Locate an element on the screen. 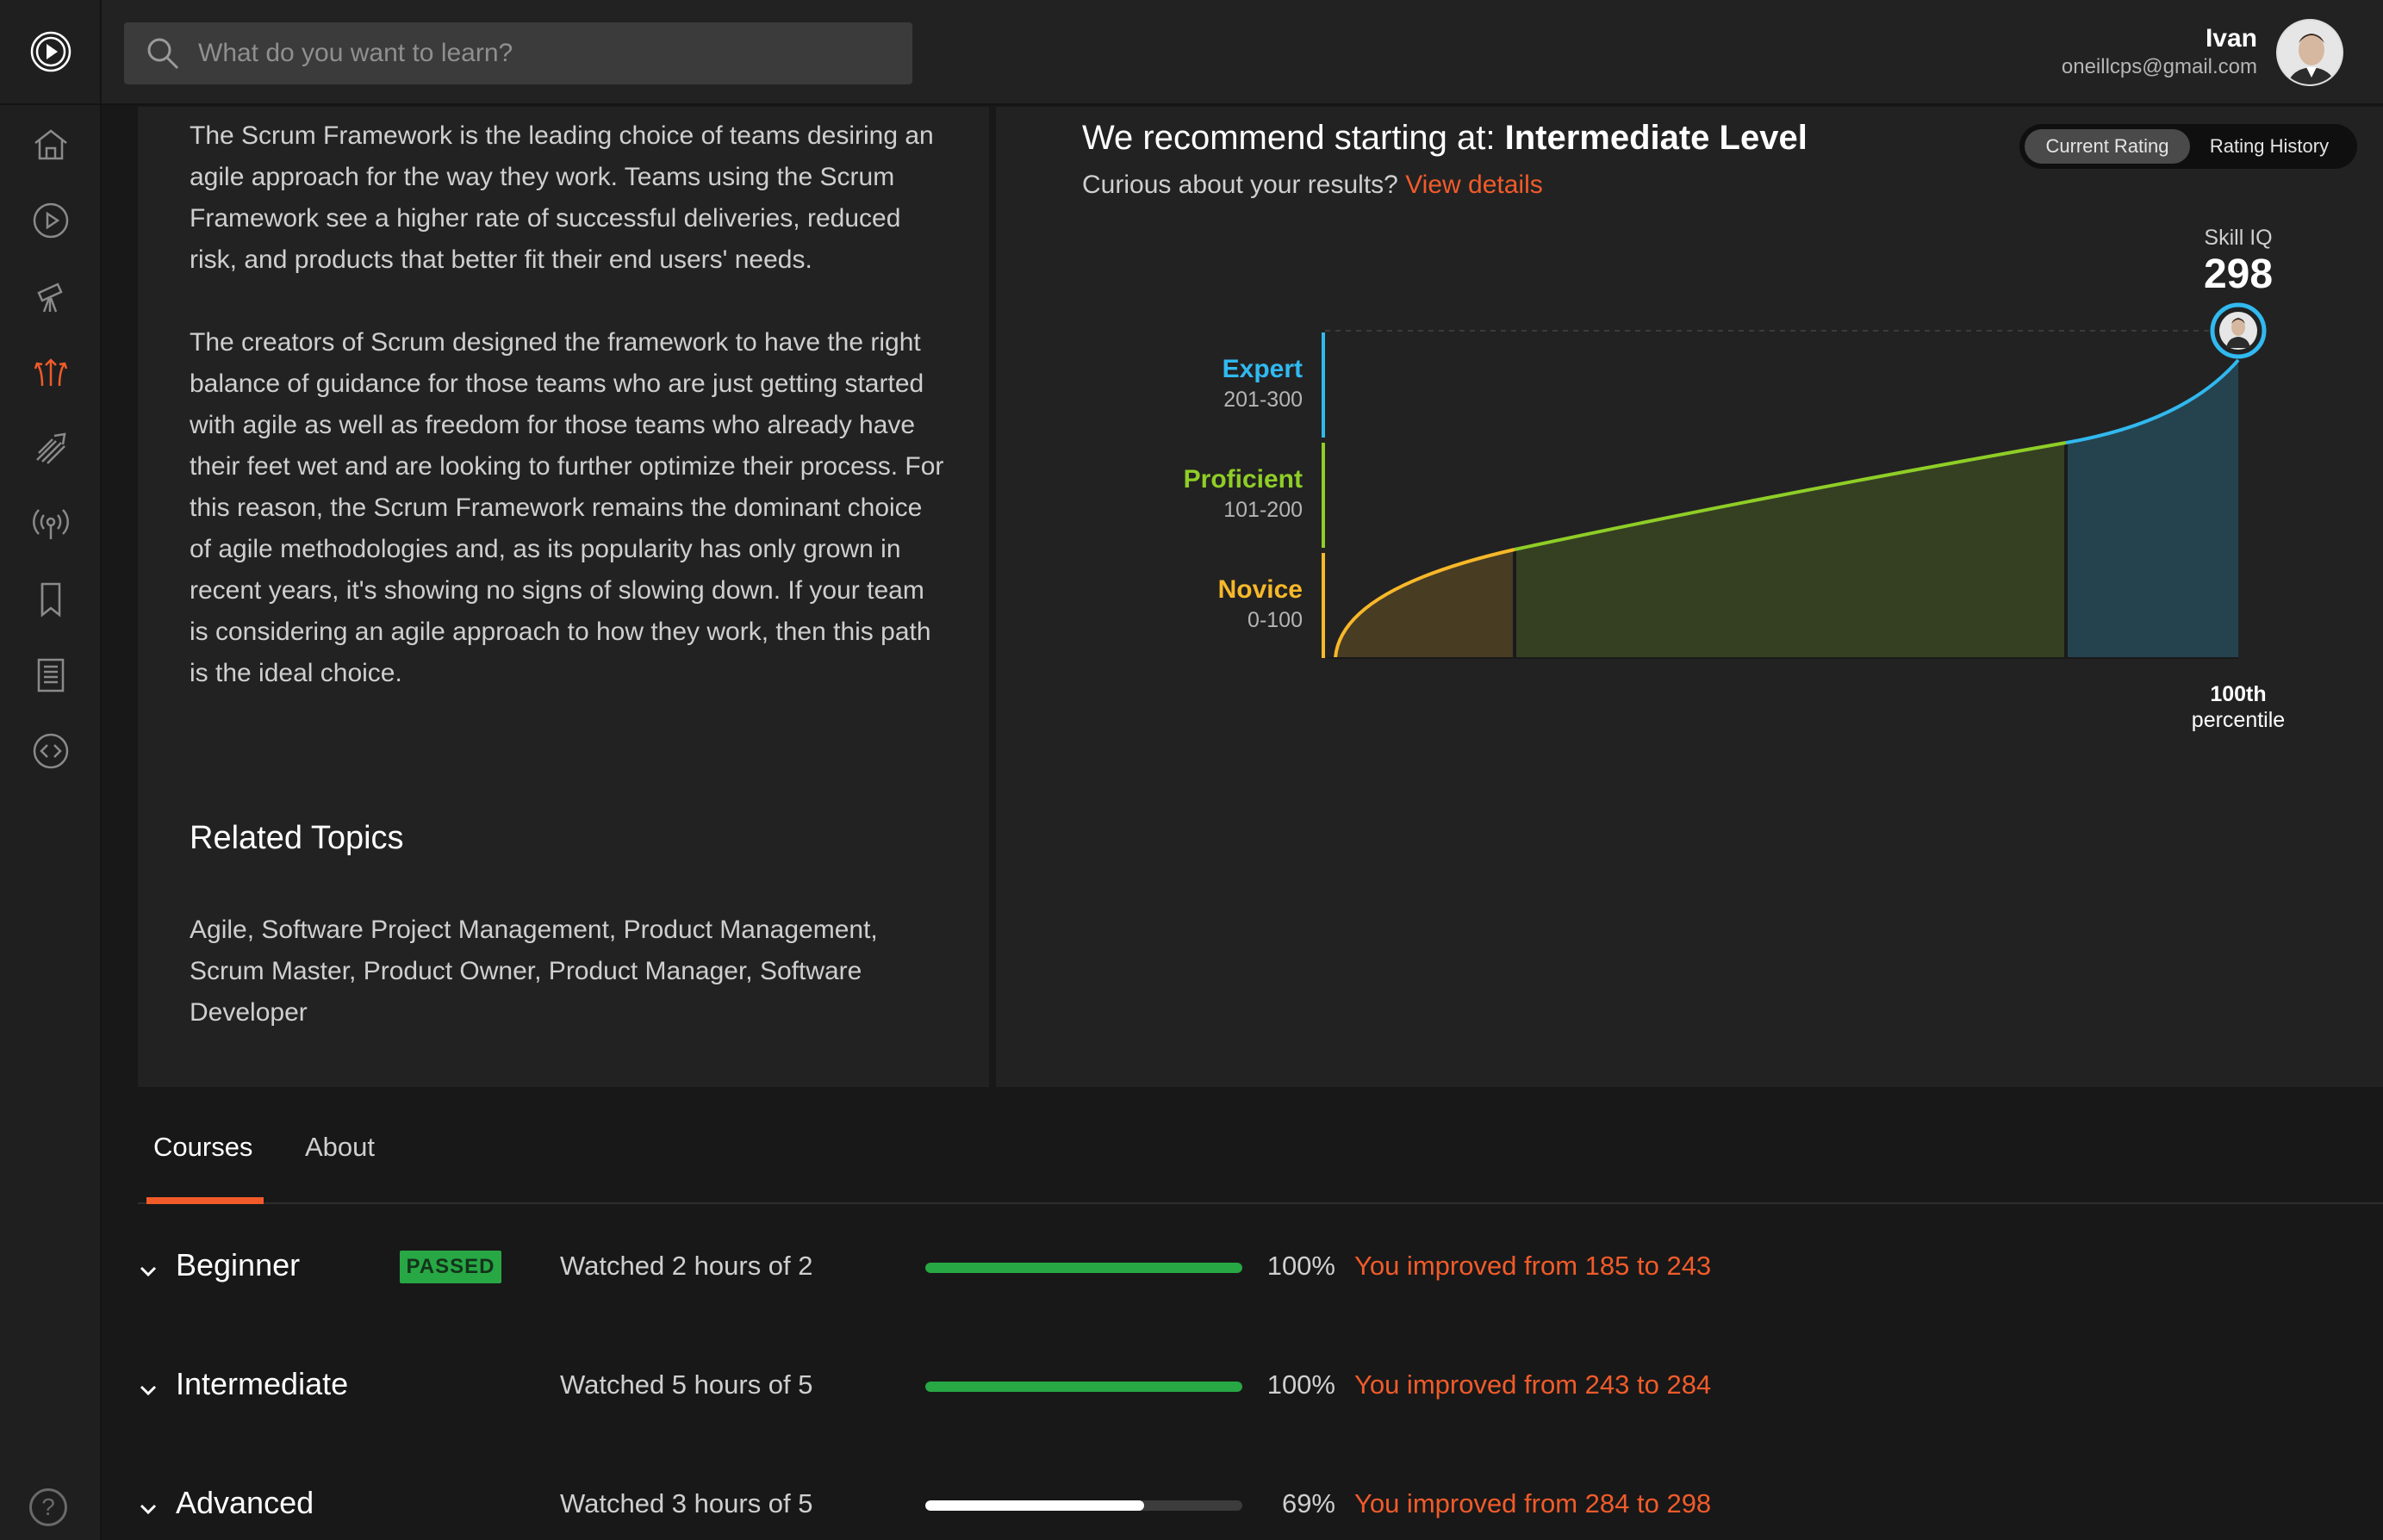 The image size is (2383, 1540). band-range-novice: 0-100 is located at coordinates (1275, 620).